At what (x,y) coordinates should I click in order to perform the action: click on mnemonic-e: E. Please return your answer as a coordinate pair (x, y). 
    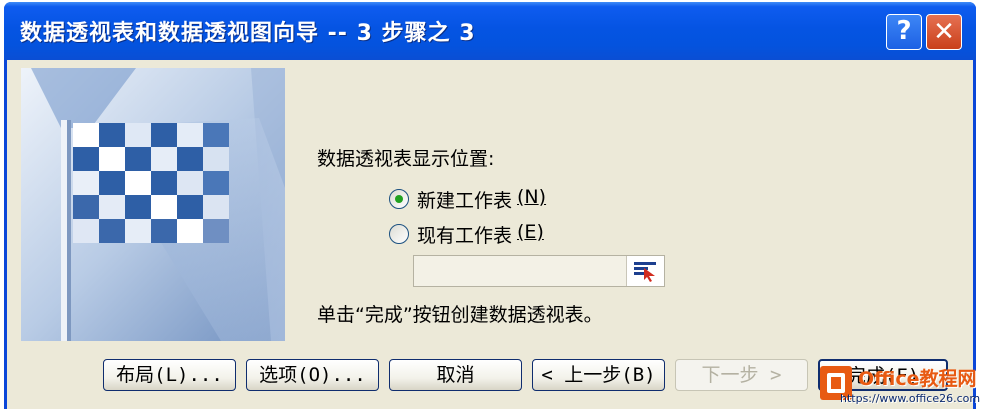
    Looking at the image, I should click on (530, 232).